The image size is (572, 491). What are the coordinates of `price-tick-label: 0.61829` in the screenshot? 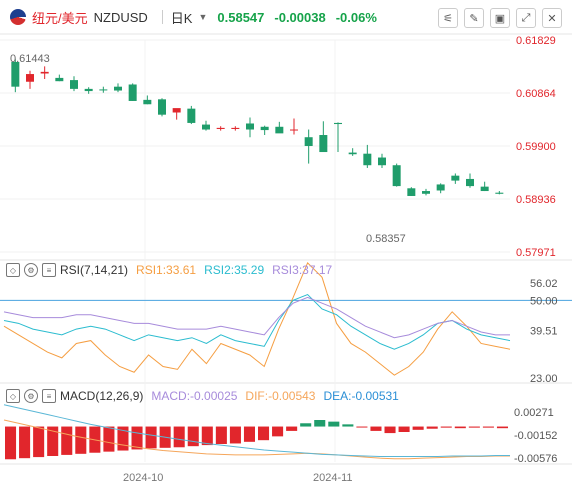 It's located at (536, 41).